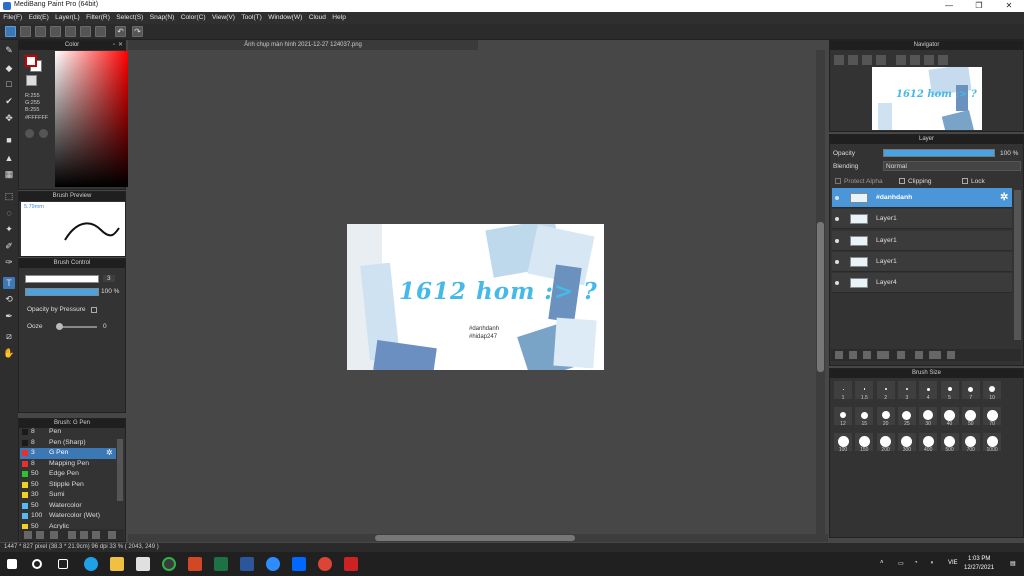  Describe the element at coordinates (72, 535) in the screenshot. I see `copy-brush-icon` at that location.